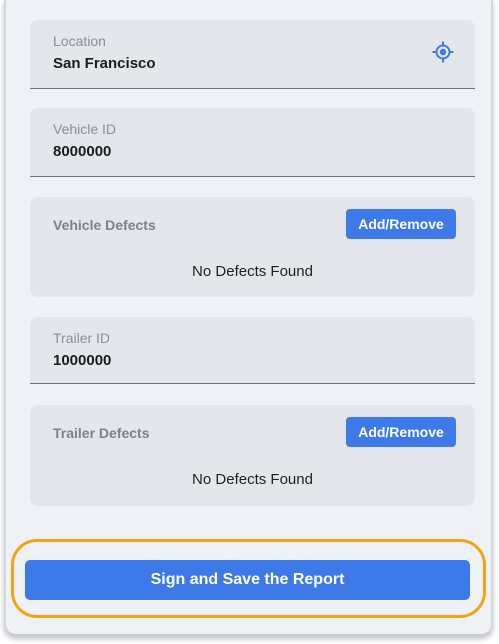 The width and height of the screenshot is (499, 644). Describe the element at coordinates (252, 54) in the screenshot. I see `location-field: Location San Francisco` at that location.